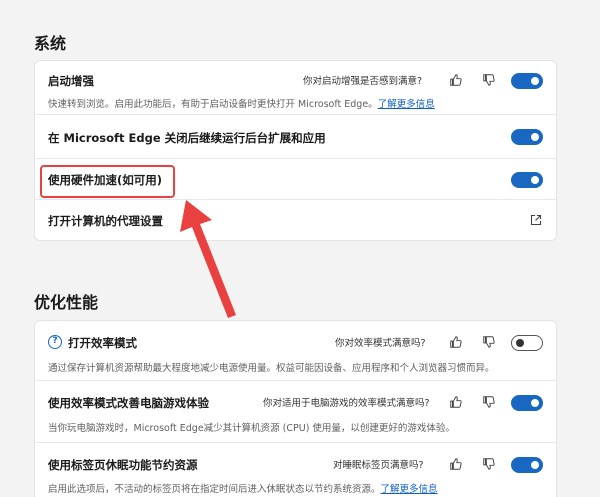 The image size is (600, 497). Describe the element at coordinates (105, 221) in the screenshot. I see `proxy-settings-title: 打开计算机的代理设置` at that location.